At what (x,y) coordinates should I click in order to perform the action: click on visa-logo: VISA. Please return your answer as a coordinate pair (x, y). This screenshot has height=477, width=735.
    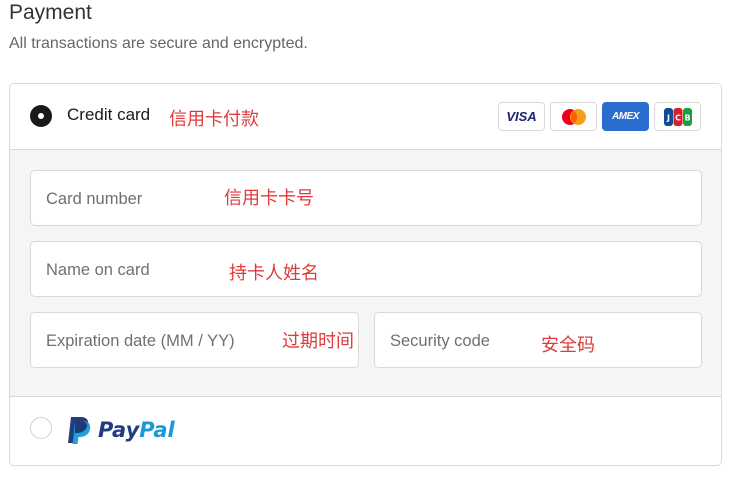
    Looking at the image, I should click on (521, 116).